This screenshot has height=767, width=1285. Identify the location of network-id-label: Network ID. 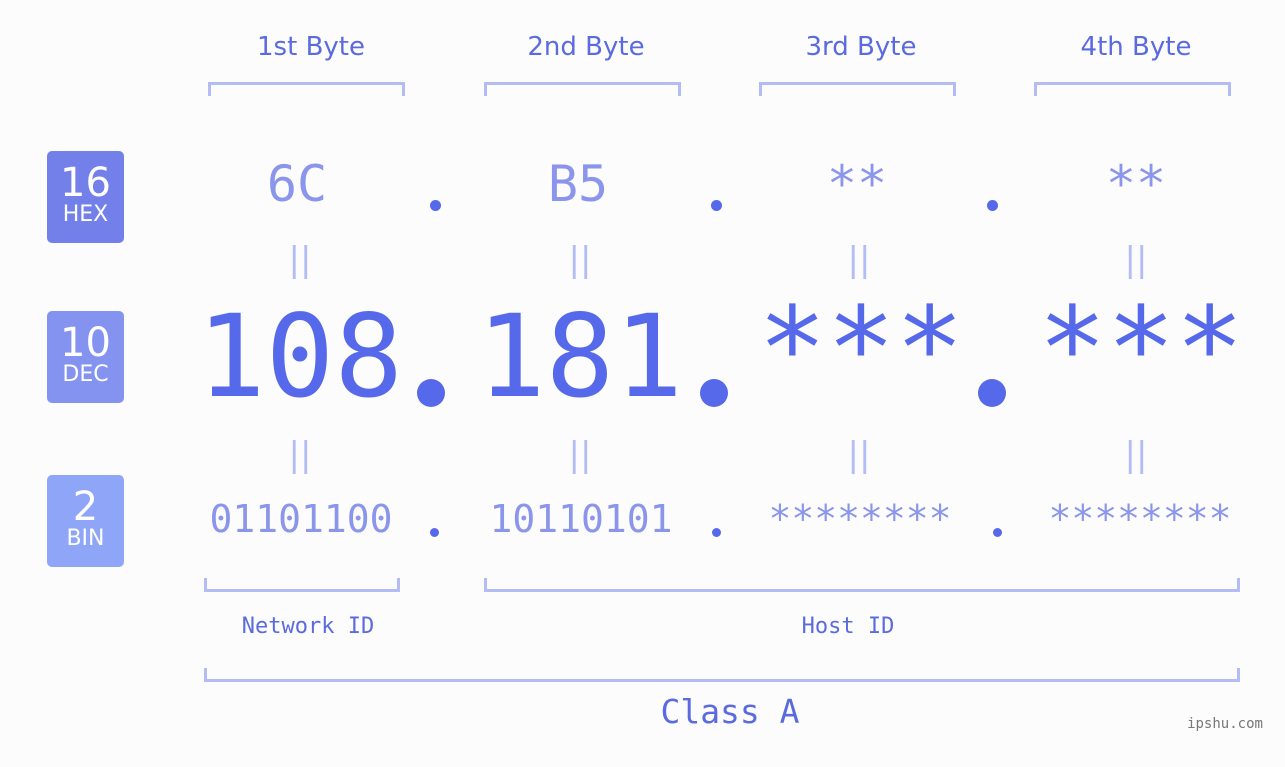
(308, 626).